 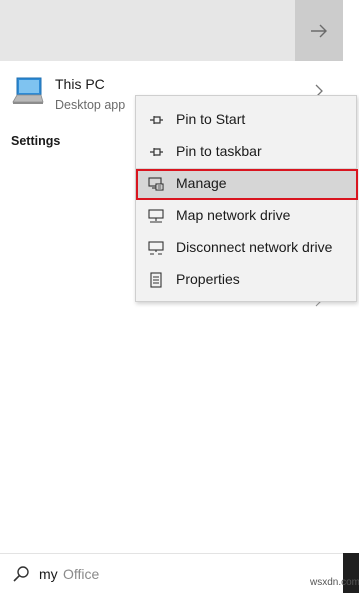 I want to click on menu-item-label: Manage, so click(x=201, y=183).